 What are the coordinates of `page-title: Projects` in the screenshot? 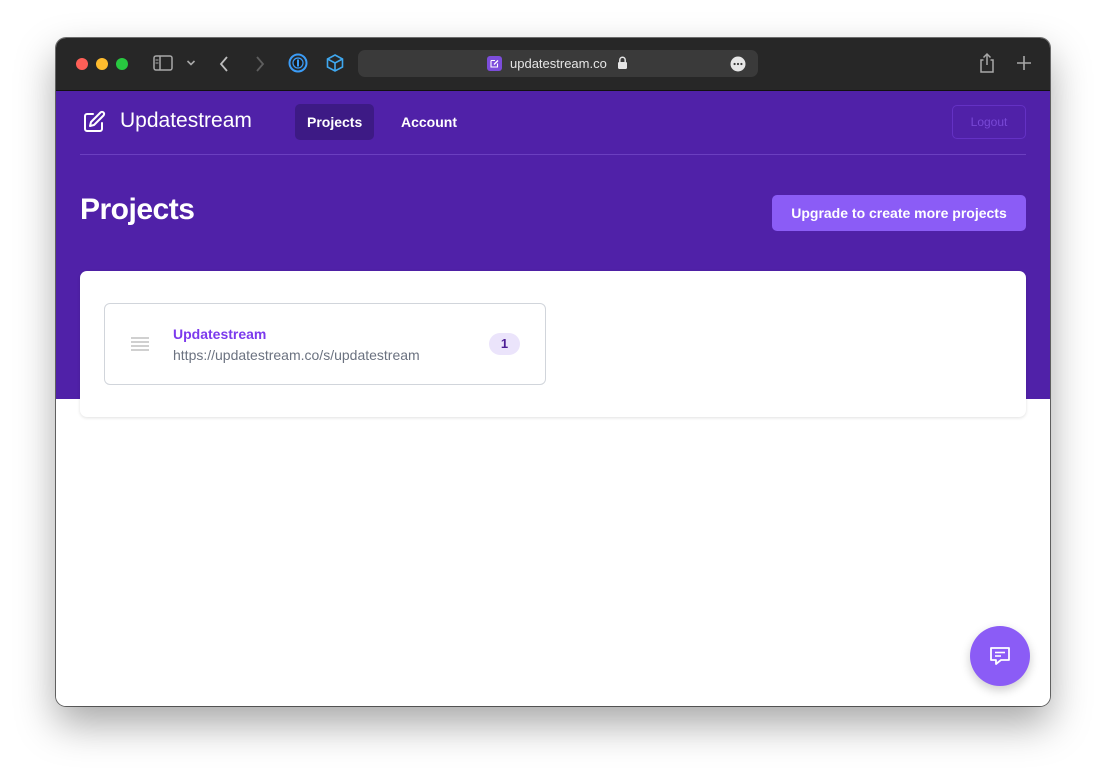 It's located at (137, 209).